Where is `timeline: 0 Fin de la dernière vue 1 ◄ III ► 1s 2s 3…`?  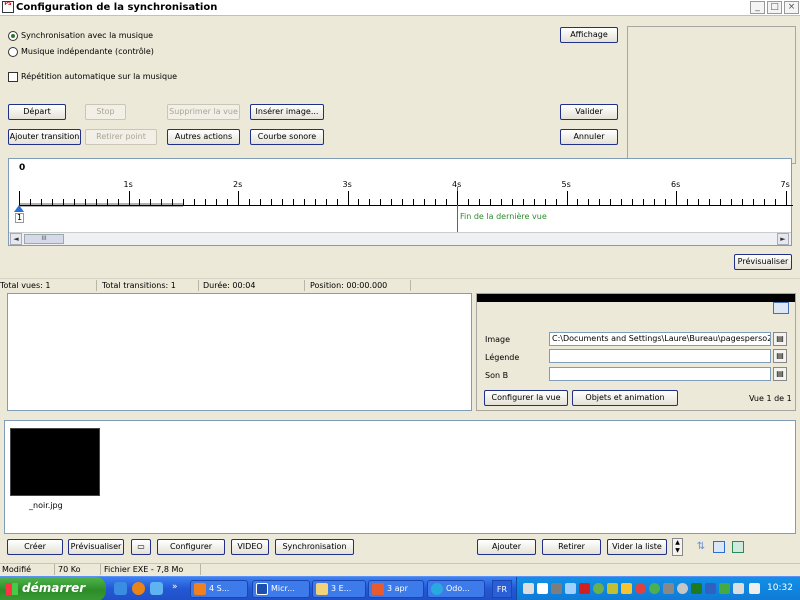 timeline: 0 Fin de la dernière vue 1 ◄ III ► 1s 2s 3… is located at coordinates (400, 202).